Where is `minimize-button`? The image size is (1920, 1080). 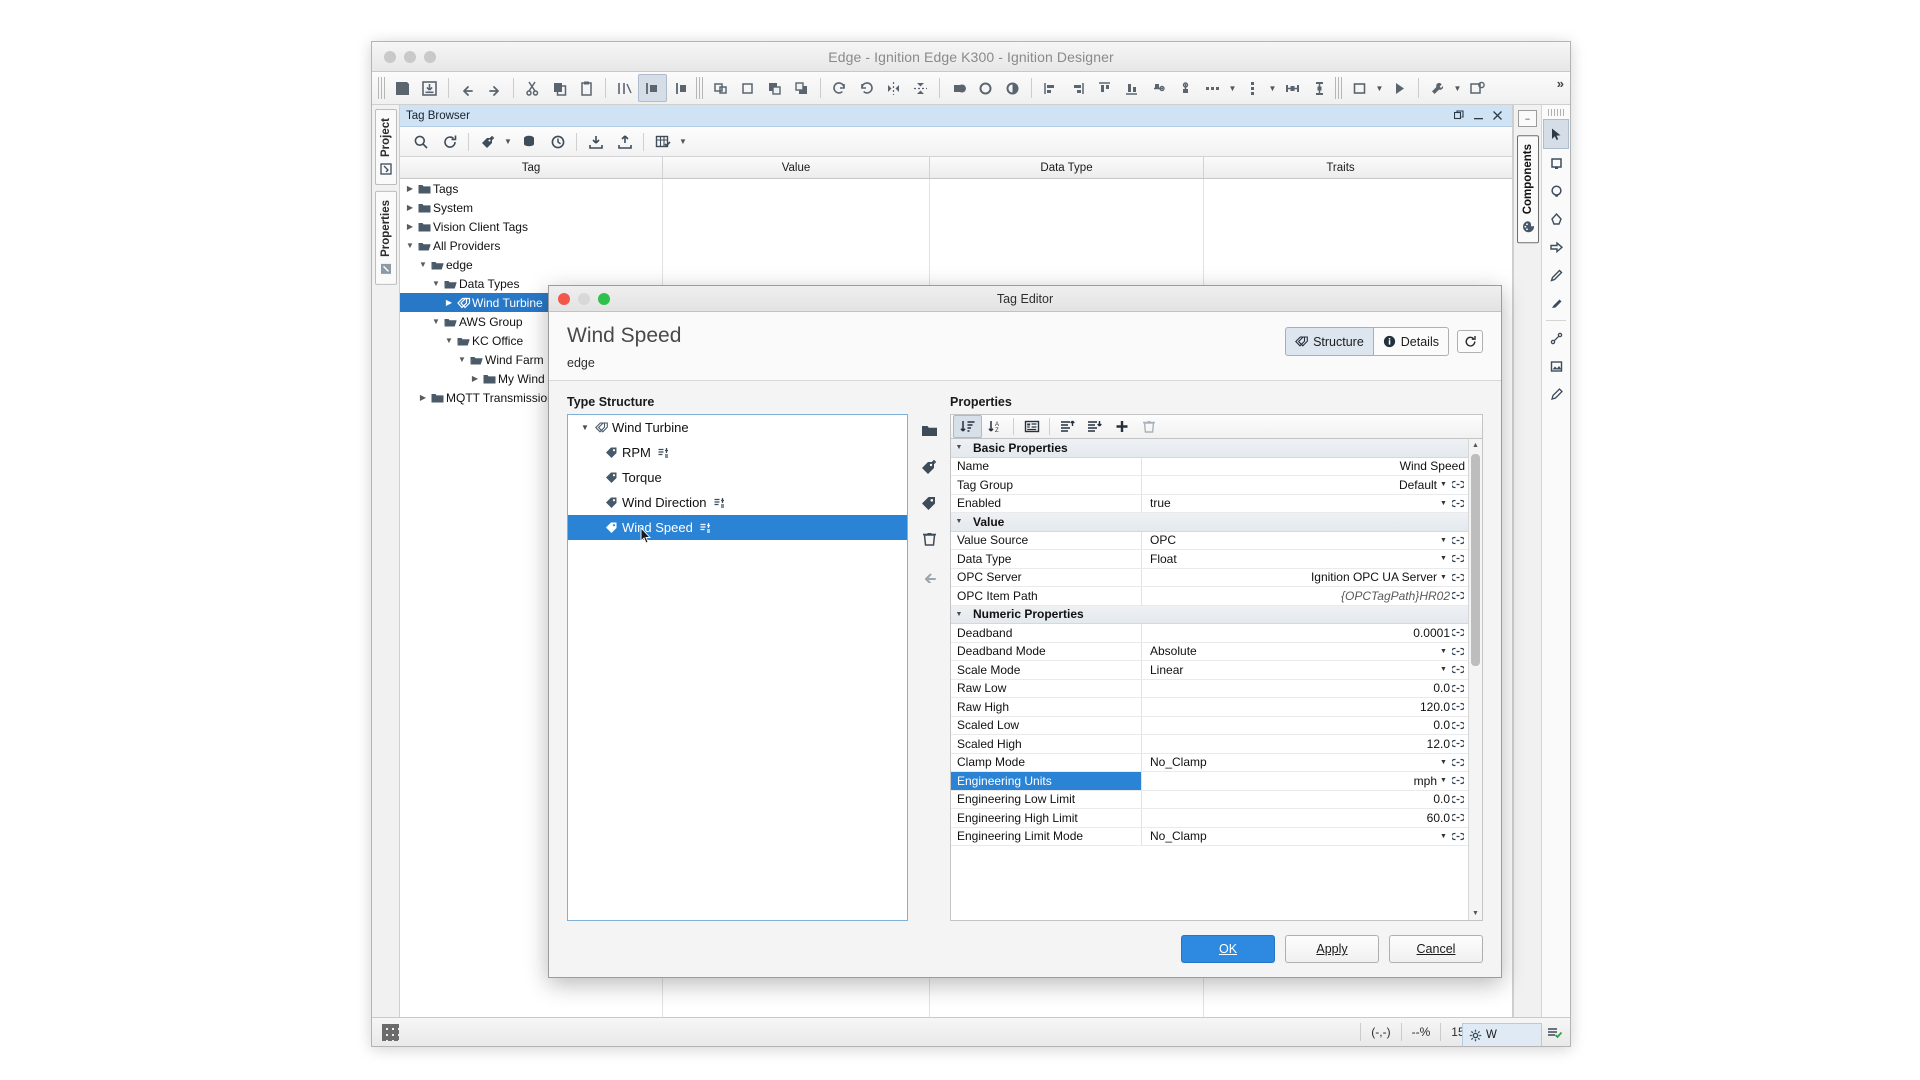
minimize-button is located at coordinates (410, 56).